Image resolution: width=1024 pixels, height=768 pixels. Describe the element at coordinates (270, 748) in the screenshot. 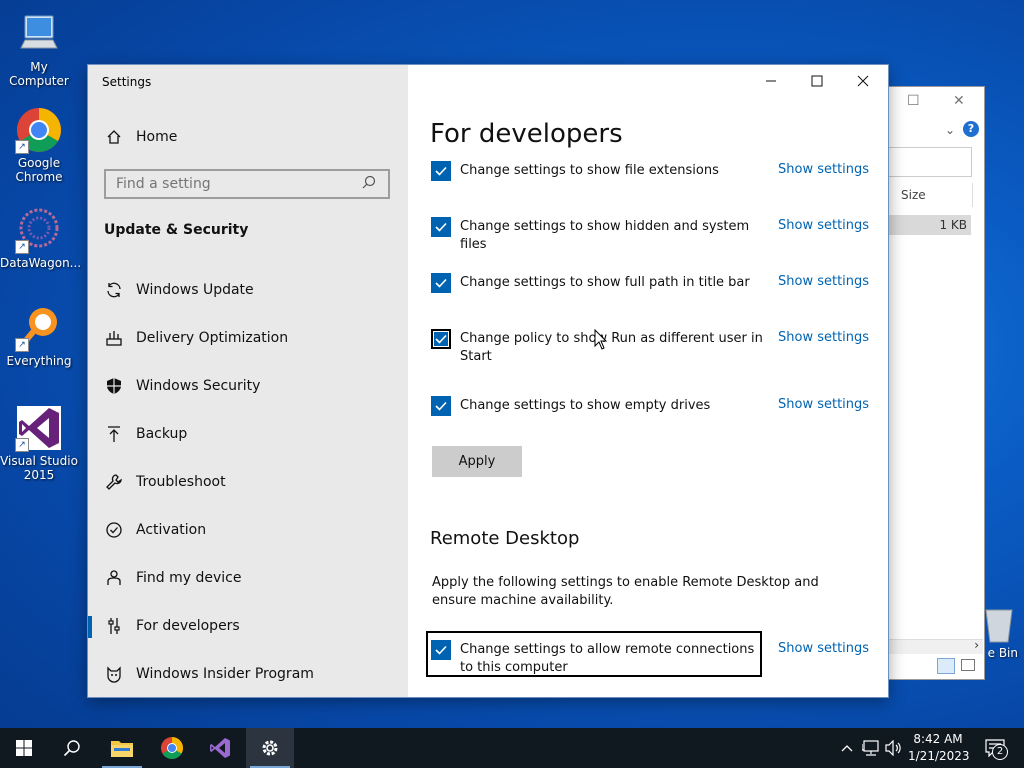

I see `taskbar-settings` at that location.